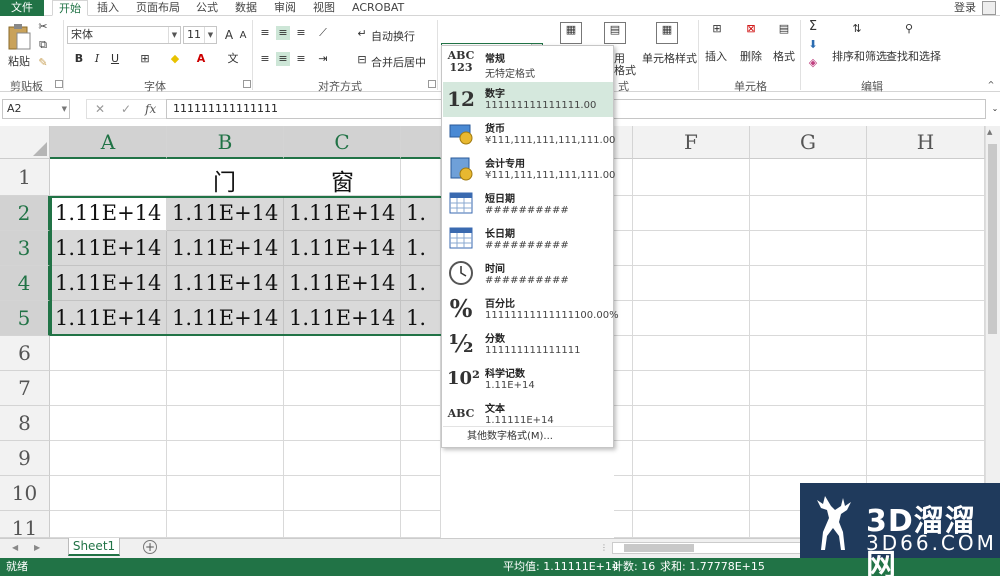  I want to click on cell-styles-icon: ▦, so click(667, 33).